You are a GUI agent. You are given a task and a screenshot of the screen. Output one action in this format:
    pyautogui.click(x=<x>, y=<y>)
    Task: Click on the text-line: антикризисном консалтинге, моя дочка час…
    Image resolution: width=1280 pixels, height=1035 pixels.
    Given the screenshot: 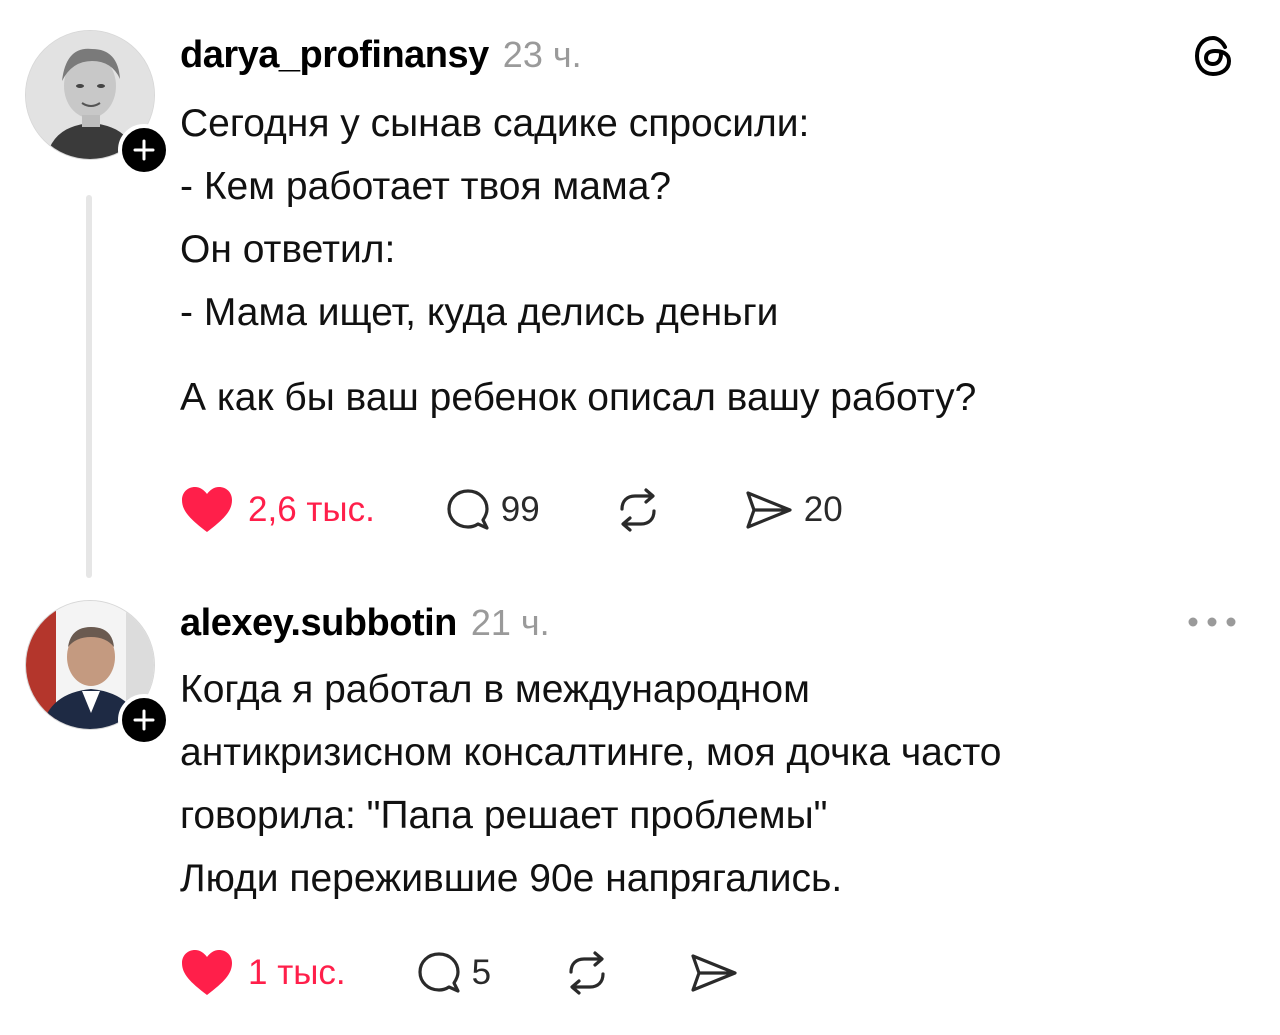 What is the action you would take?
    pyautogui.click(x=591, y=752)
    